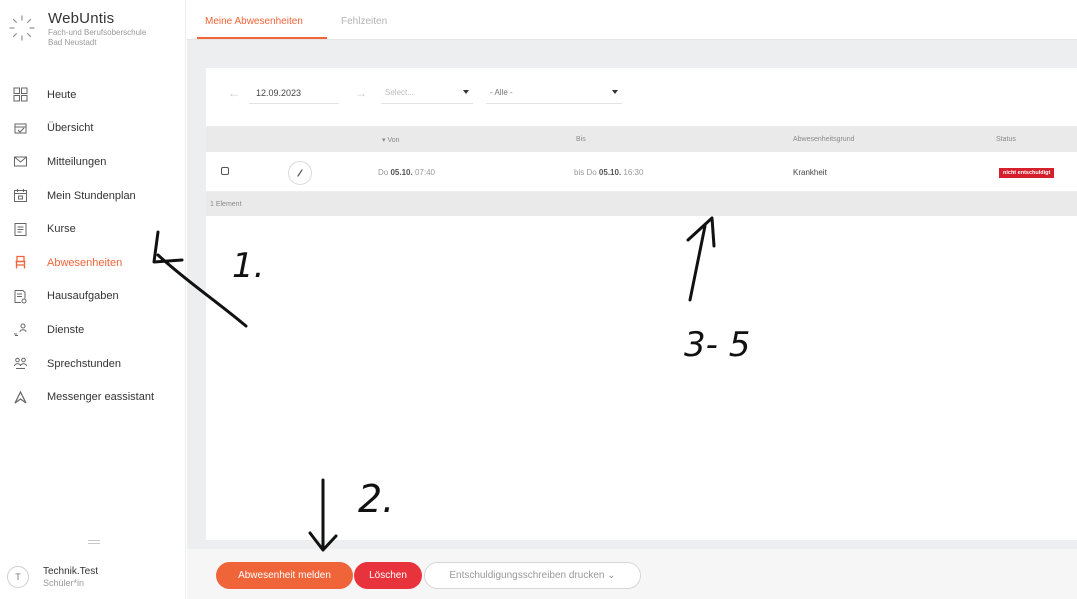 The height and width of the screenshot is (599, 1077). I want to click on school-name-line1: Fach-und Berufsoberschule, so click(97, 32).